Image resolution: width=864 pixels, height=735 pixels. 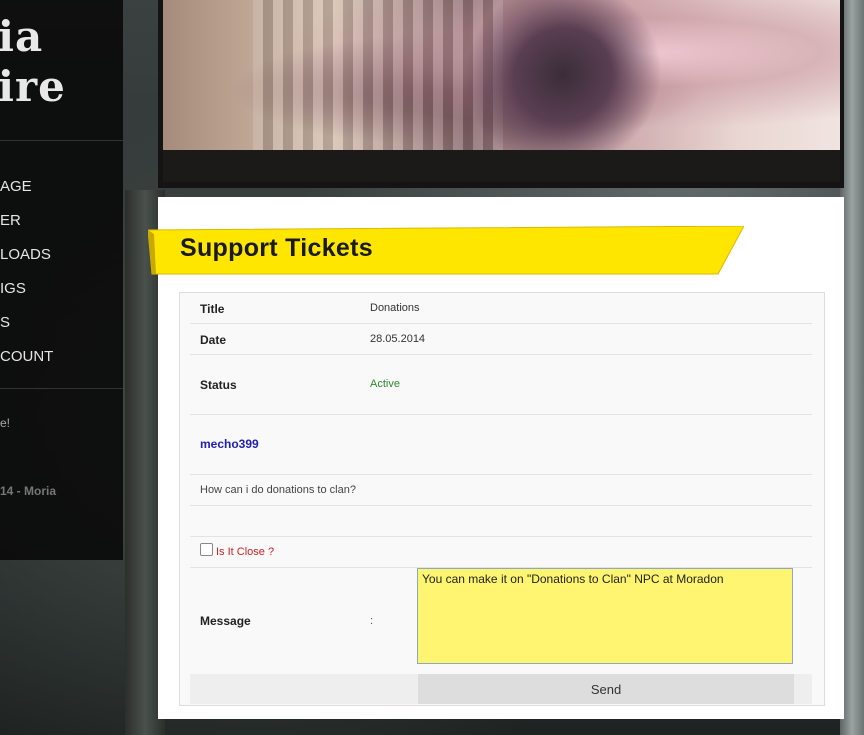 What do you see at coordinates (395, 308) in the screenshot?
I see `title-value: Donations` at bounding box center [395, 308].